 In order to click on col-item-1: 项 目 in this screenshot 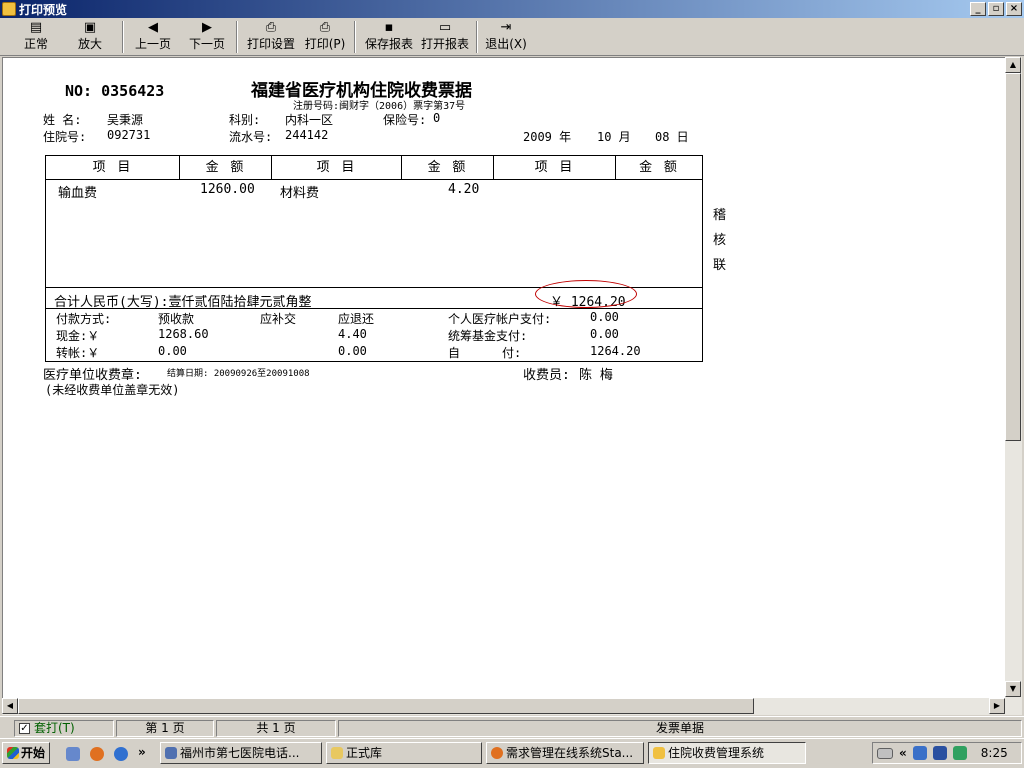, I will do `click(113, 167)`.